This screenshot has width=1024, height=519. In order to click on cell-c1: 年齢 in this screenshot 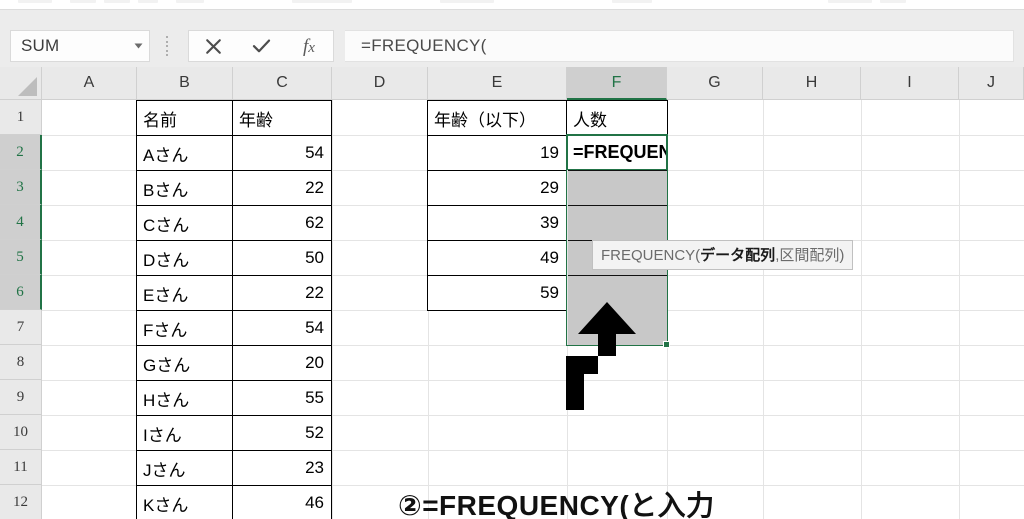, I will do `click(282, 118)`.